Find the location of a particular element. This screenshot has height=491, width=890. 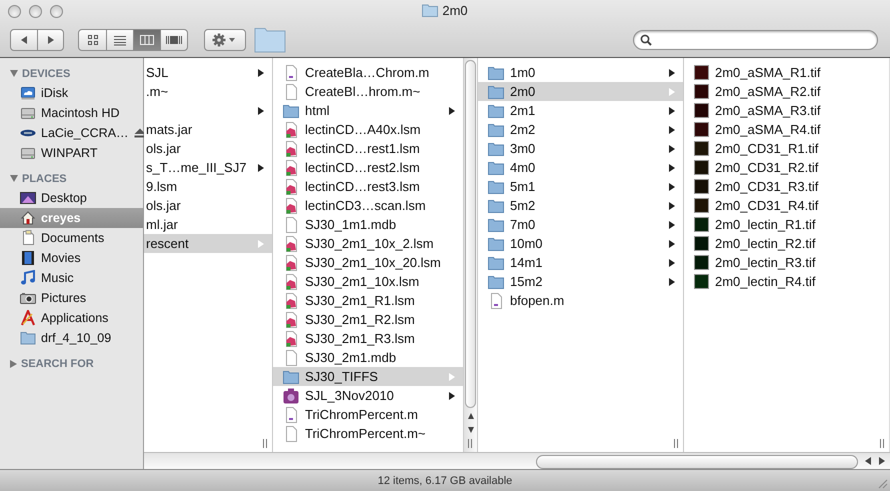

file-row: 2m0_lectin_R4.tif is located at coordinates (786, 281).